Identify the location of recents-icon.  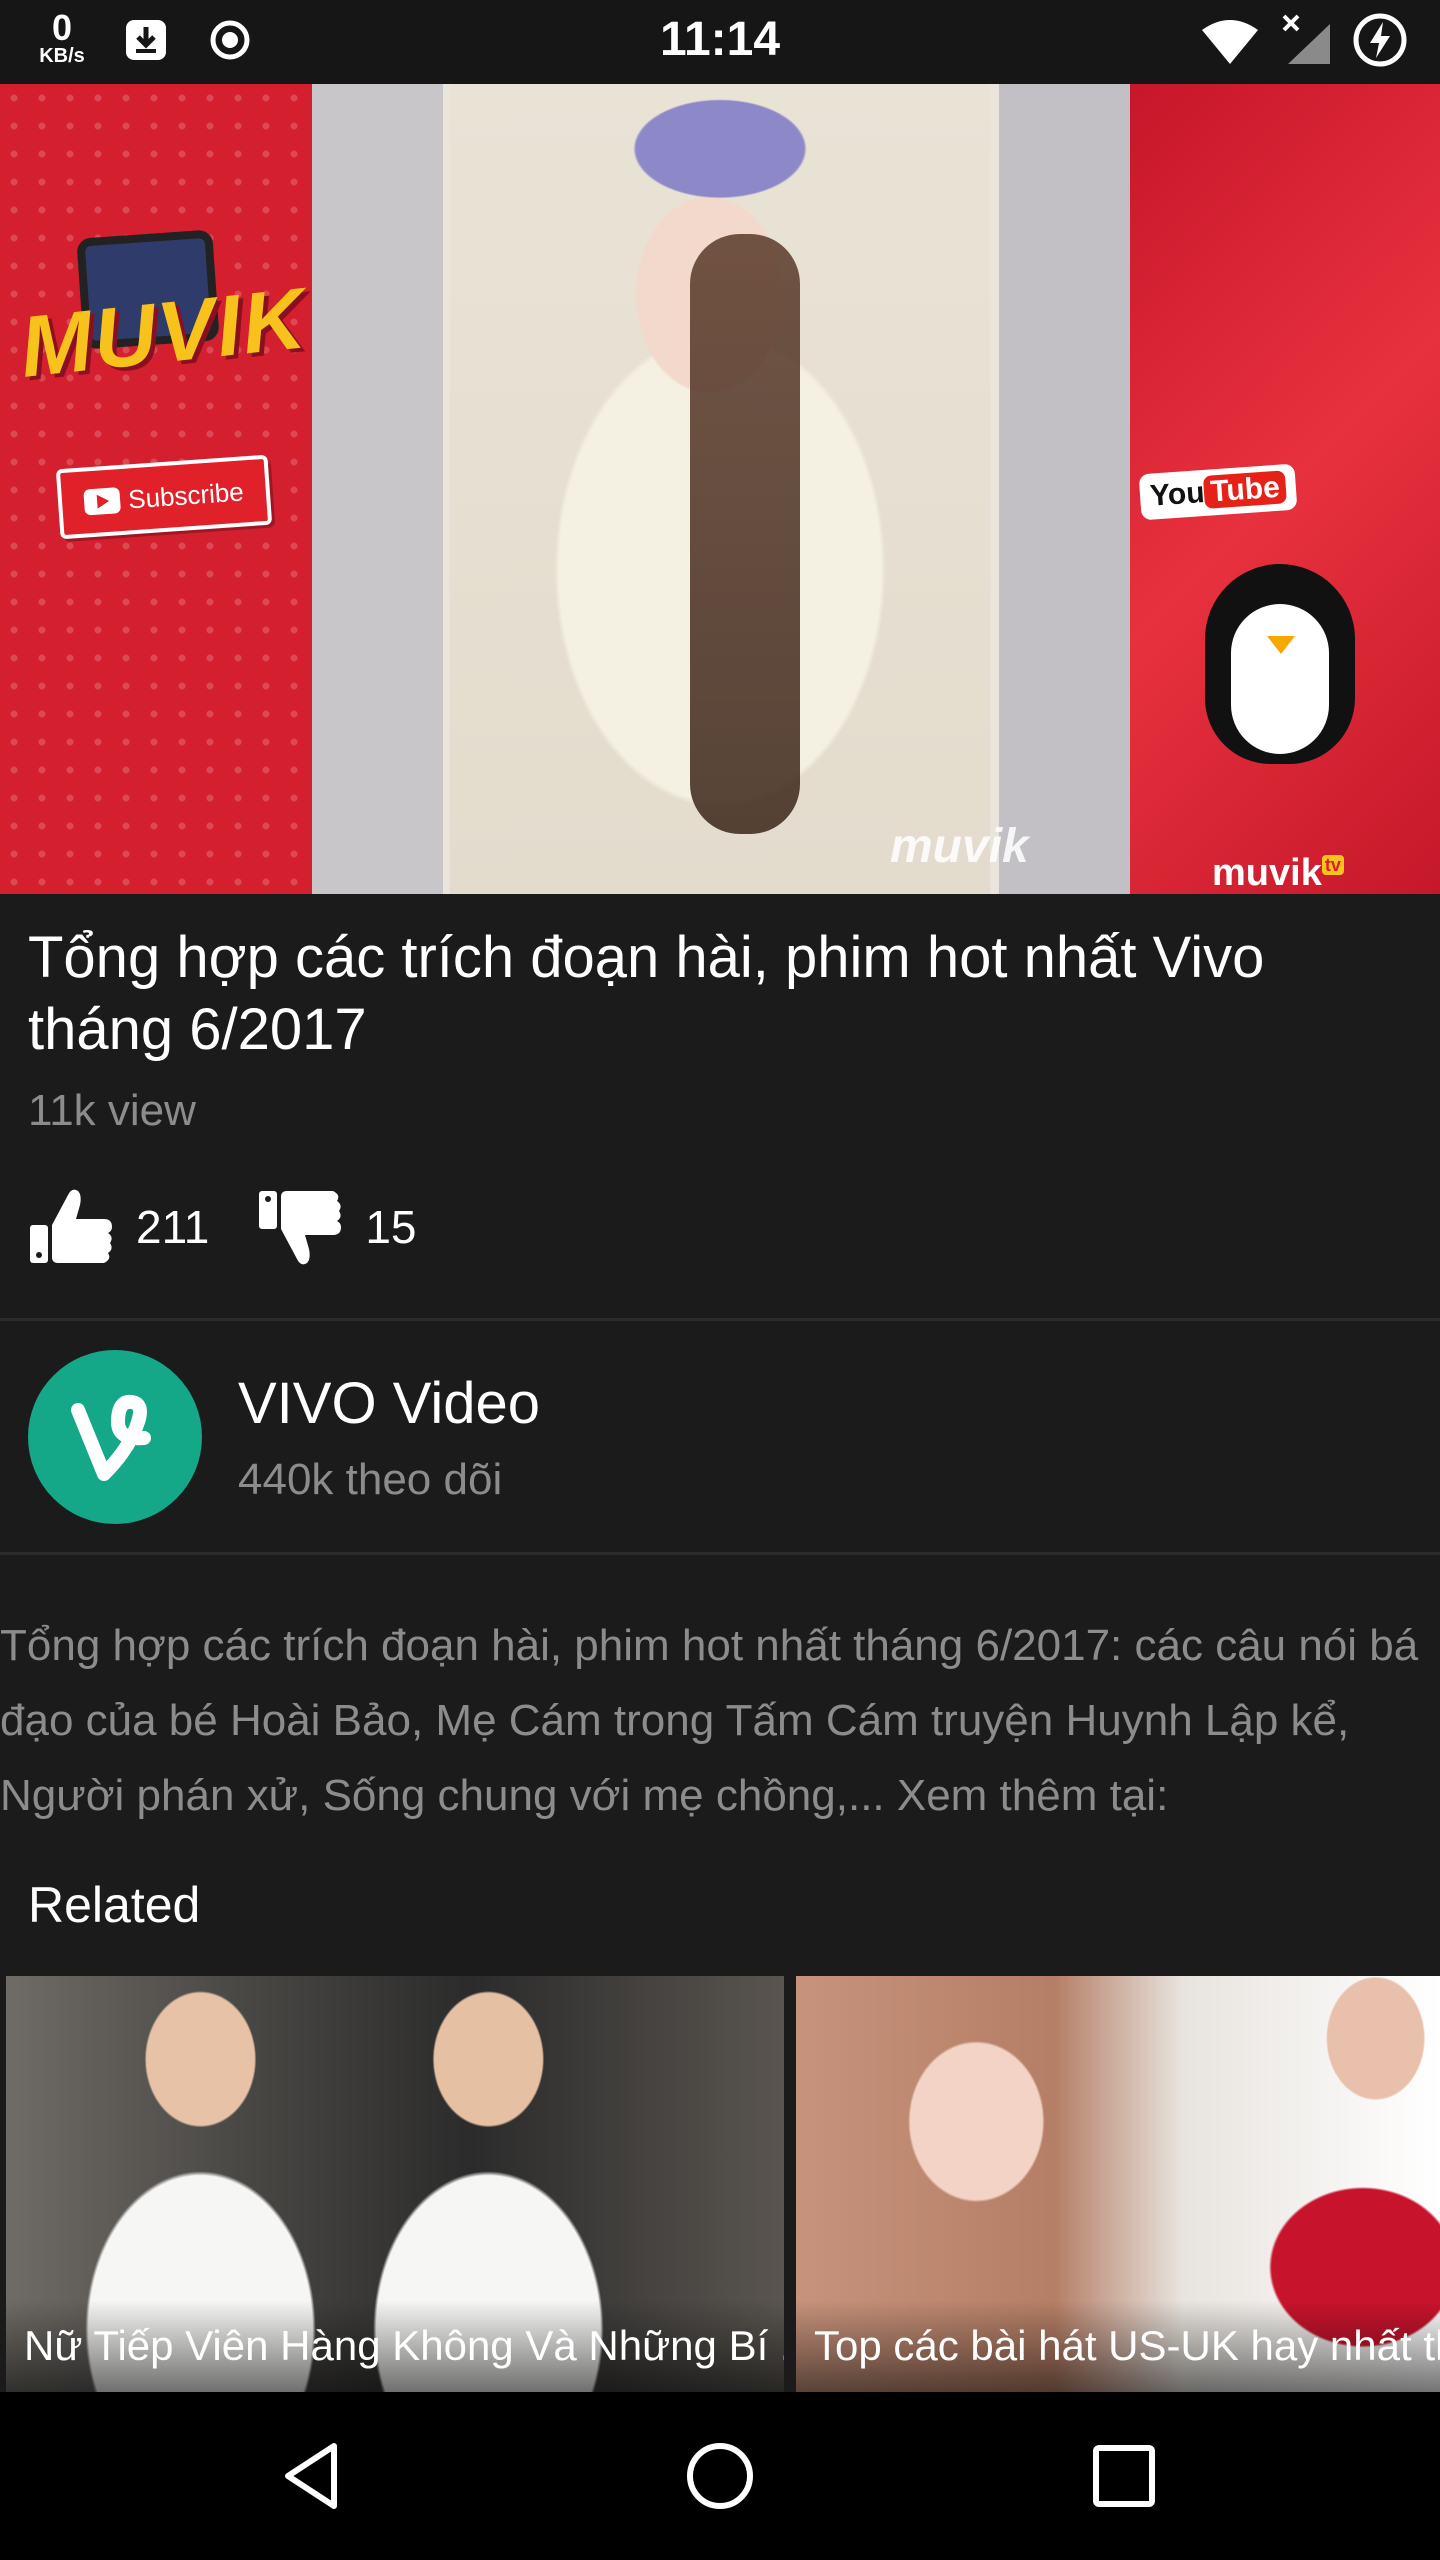
(1124, 2476).